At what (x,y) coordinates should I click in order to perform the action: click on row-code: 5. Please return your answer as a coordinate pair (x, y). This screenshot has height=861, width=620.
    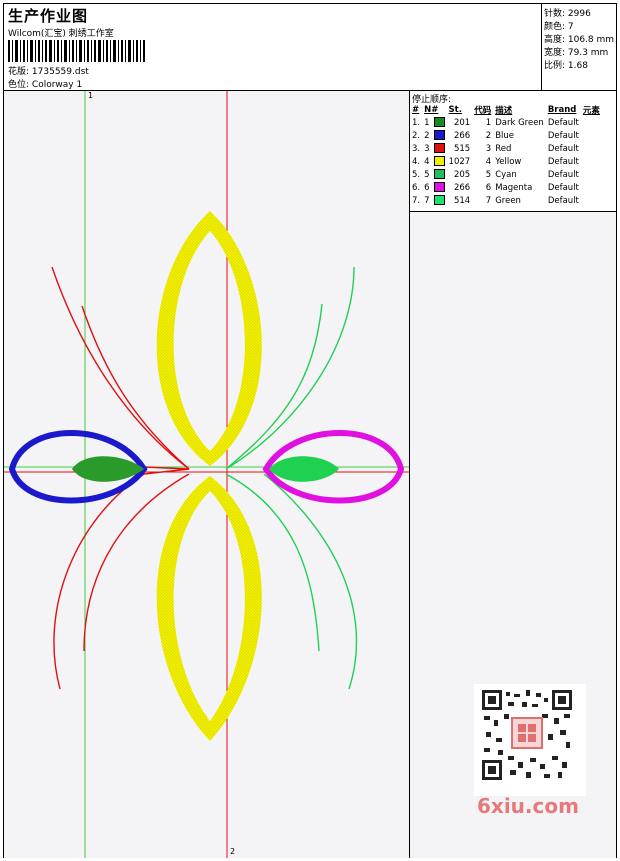
    Looking at the image, I should click on (488, 174).